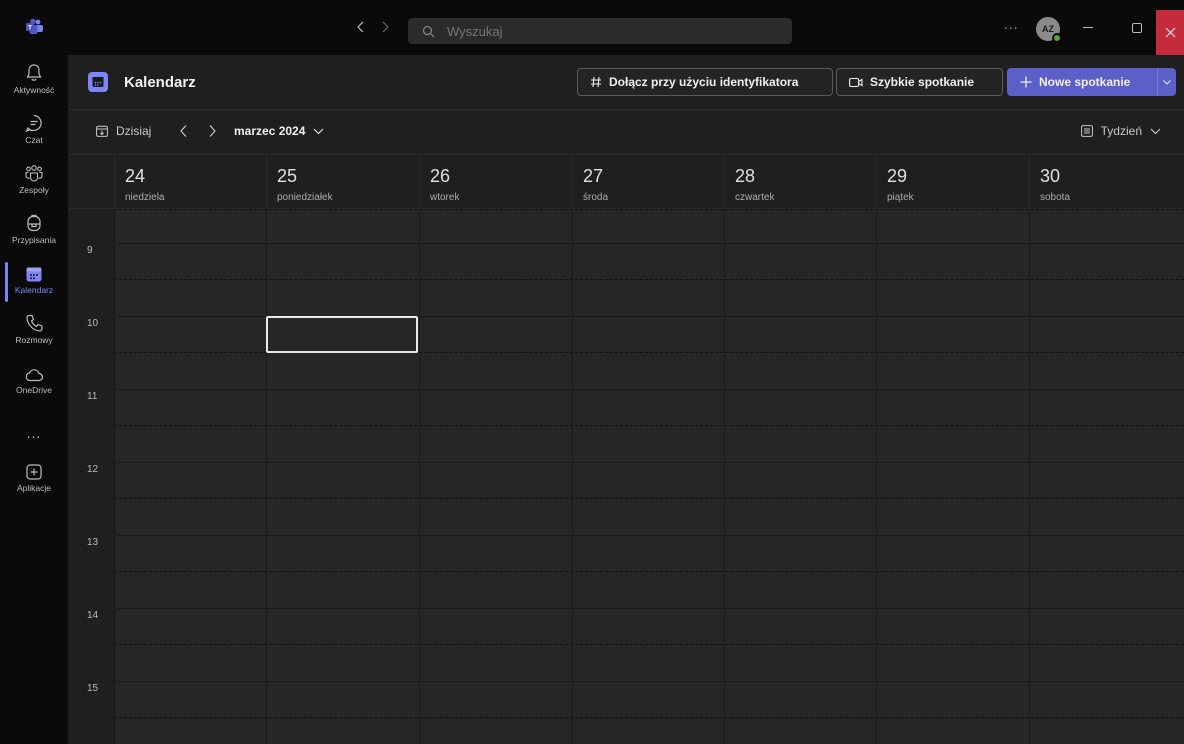  Describe the element at coordinates (34, 122) in the screenshot. I see `chat-icon` at that location.